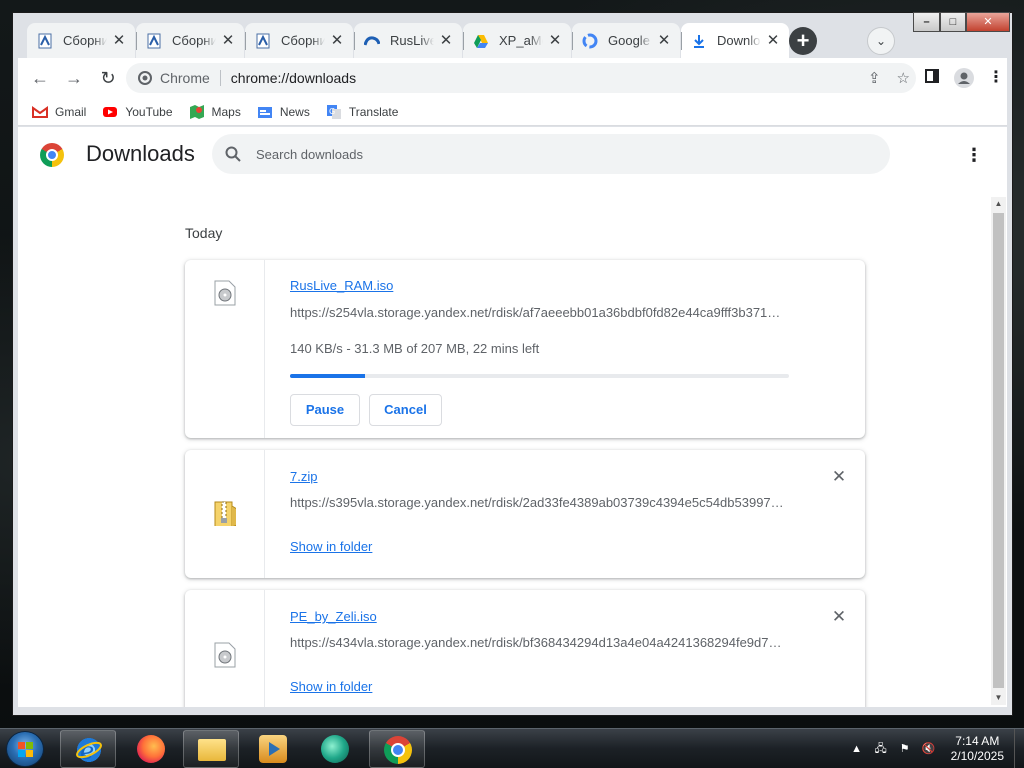 This screenshot has width=1024, height=768. Describe the element at coordinates (536, 154) in the screenshot. I see `search-input` at that location.